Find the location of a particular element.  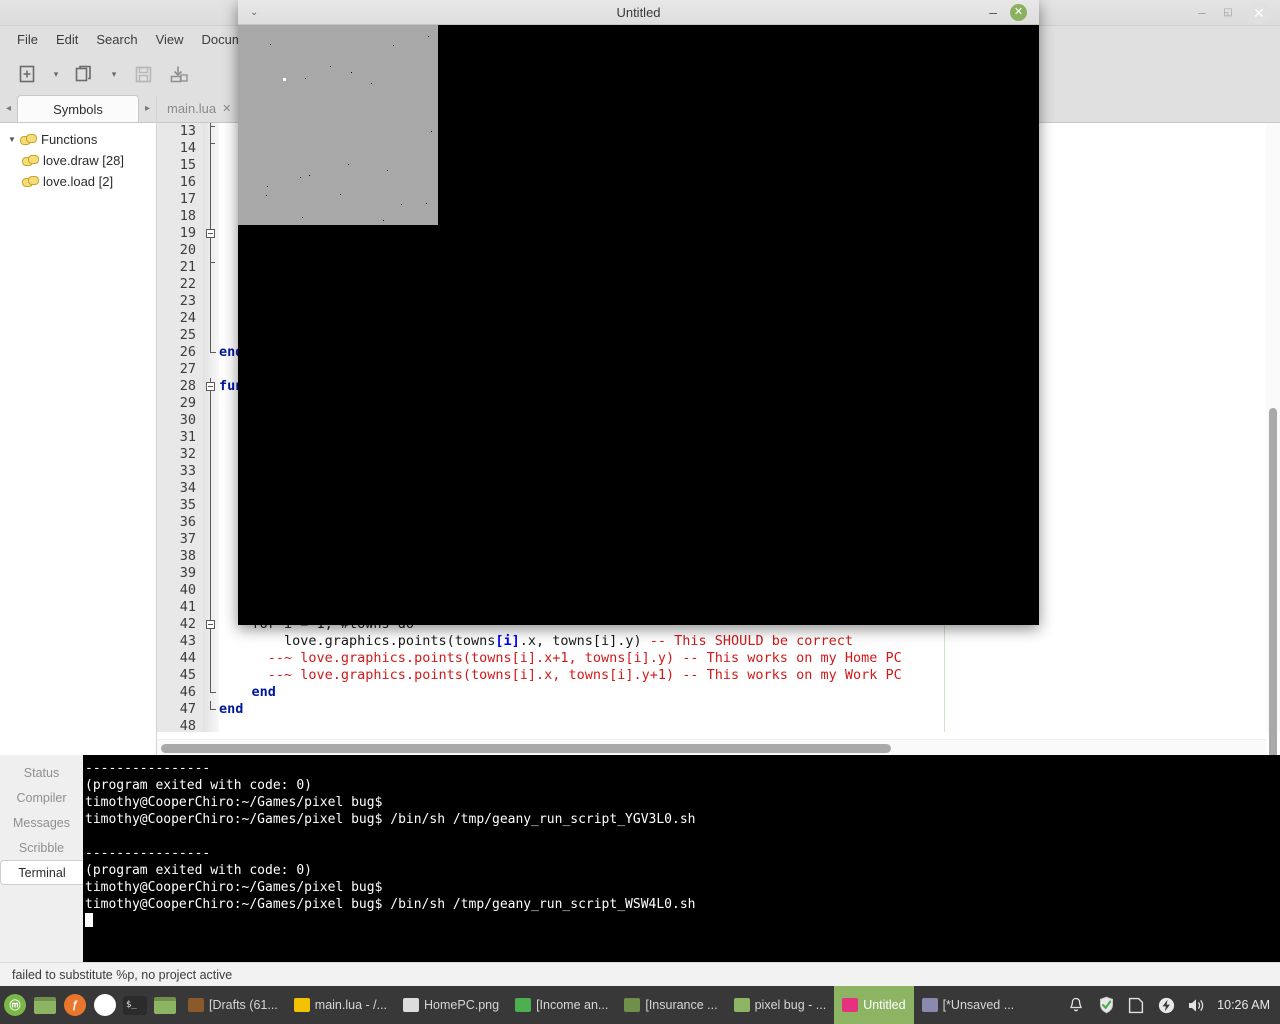

notifications-bell-icon is located at coordinates (1076, 1005).